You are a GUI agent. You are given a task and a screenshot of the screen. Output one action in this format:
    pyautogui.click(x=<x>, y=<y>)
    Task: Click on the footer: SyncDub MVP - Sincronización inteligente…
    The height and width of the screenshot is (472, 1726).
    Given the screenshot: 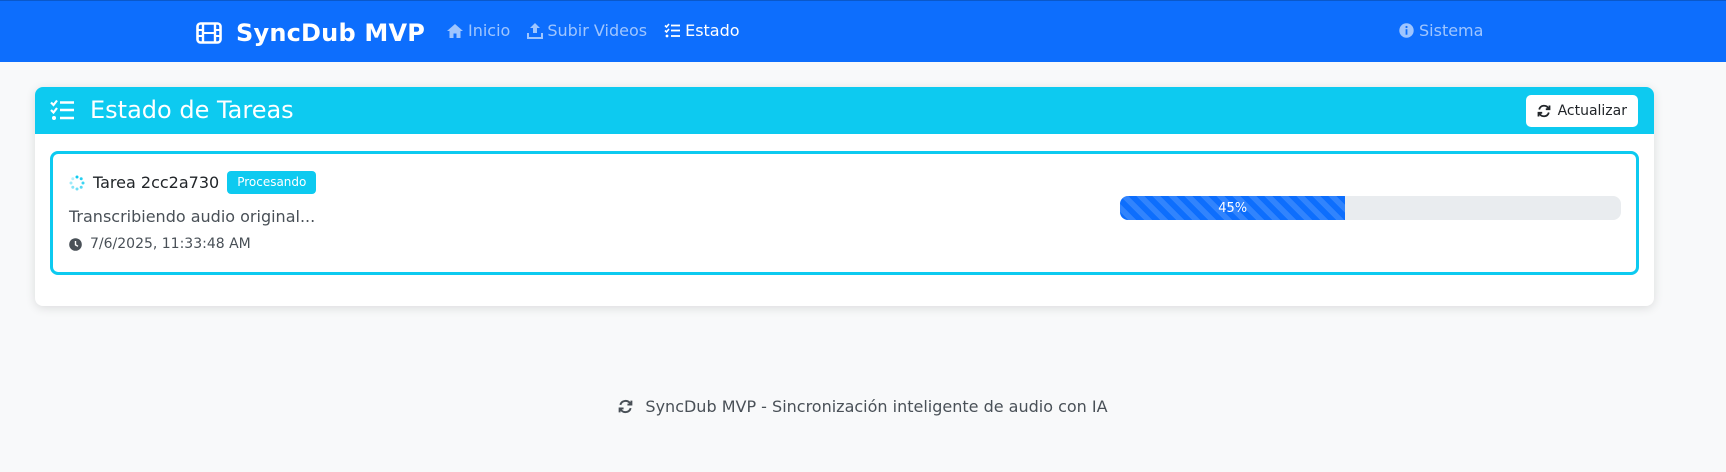 What is the action you would take?
    pyautogui.click(x=863, y=406)
    